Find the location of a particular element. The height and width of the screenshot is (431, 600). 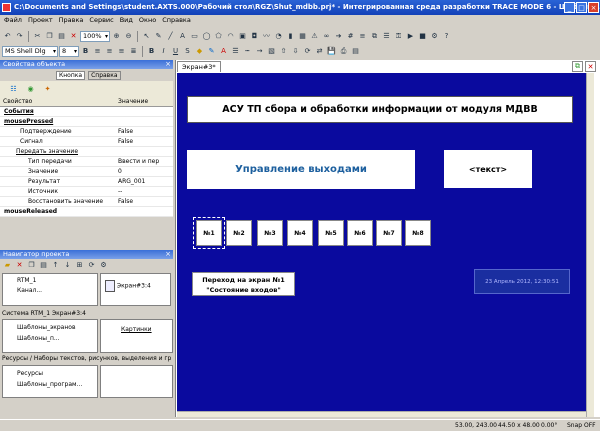

menu-window: Окно is located at coordinates (147, 20).